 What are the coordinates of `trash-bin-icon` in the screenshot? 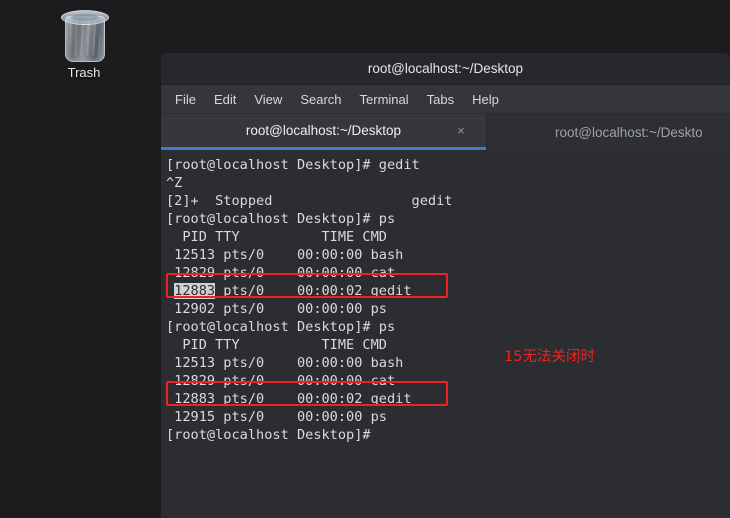 It's located at (84, 34).